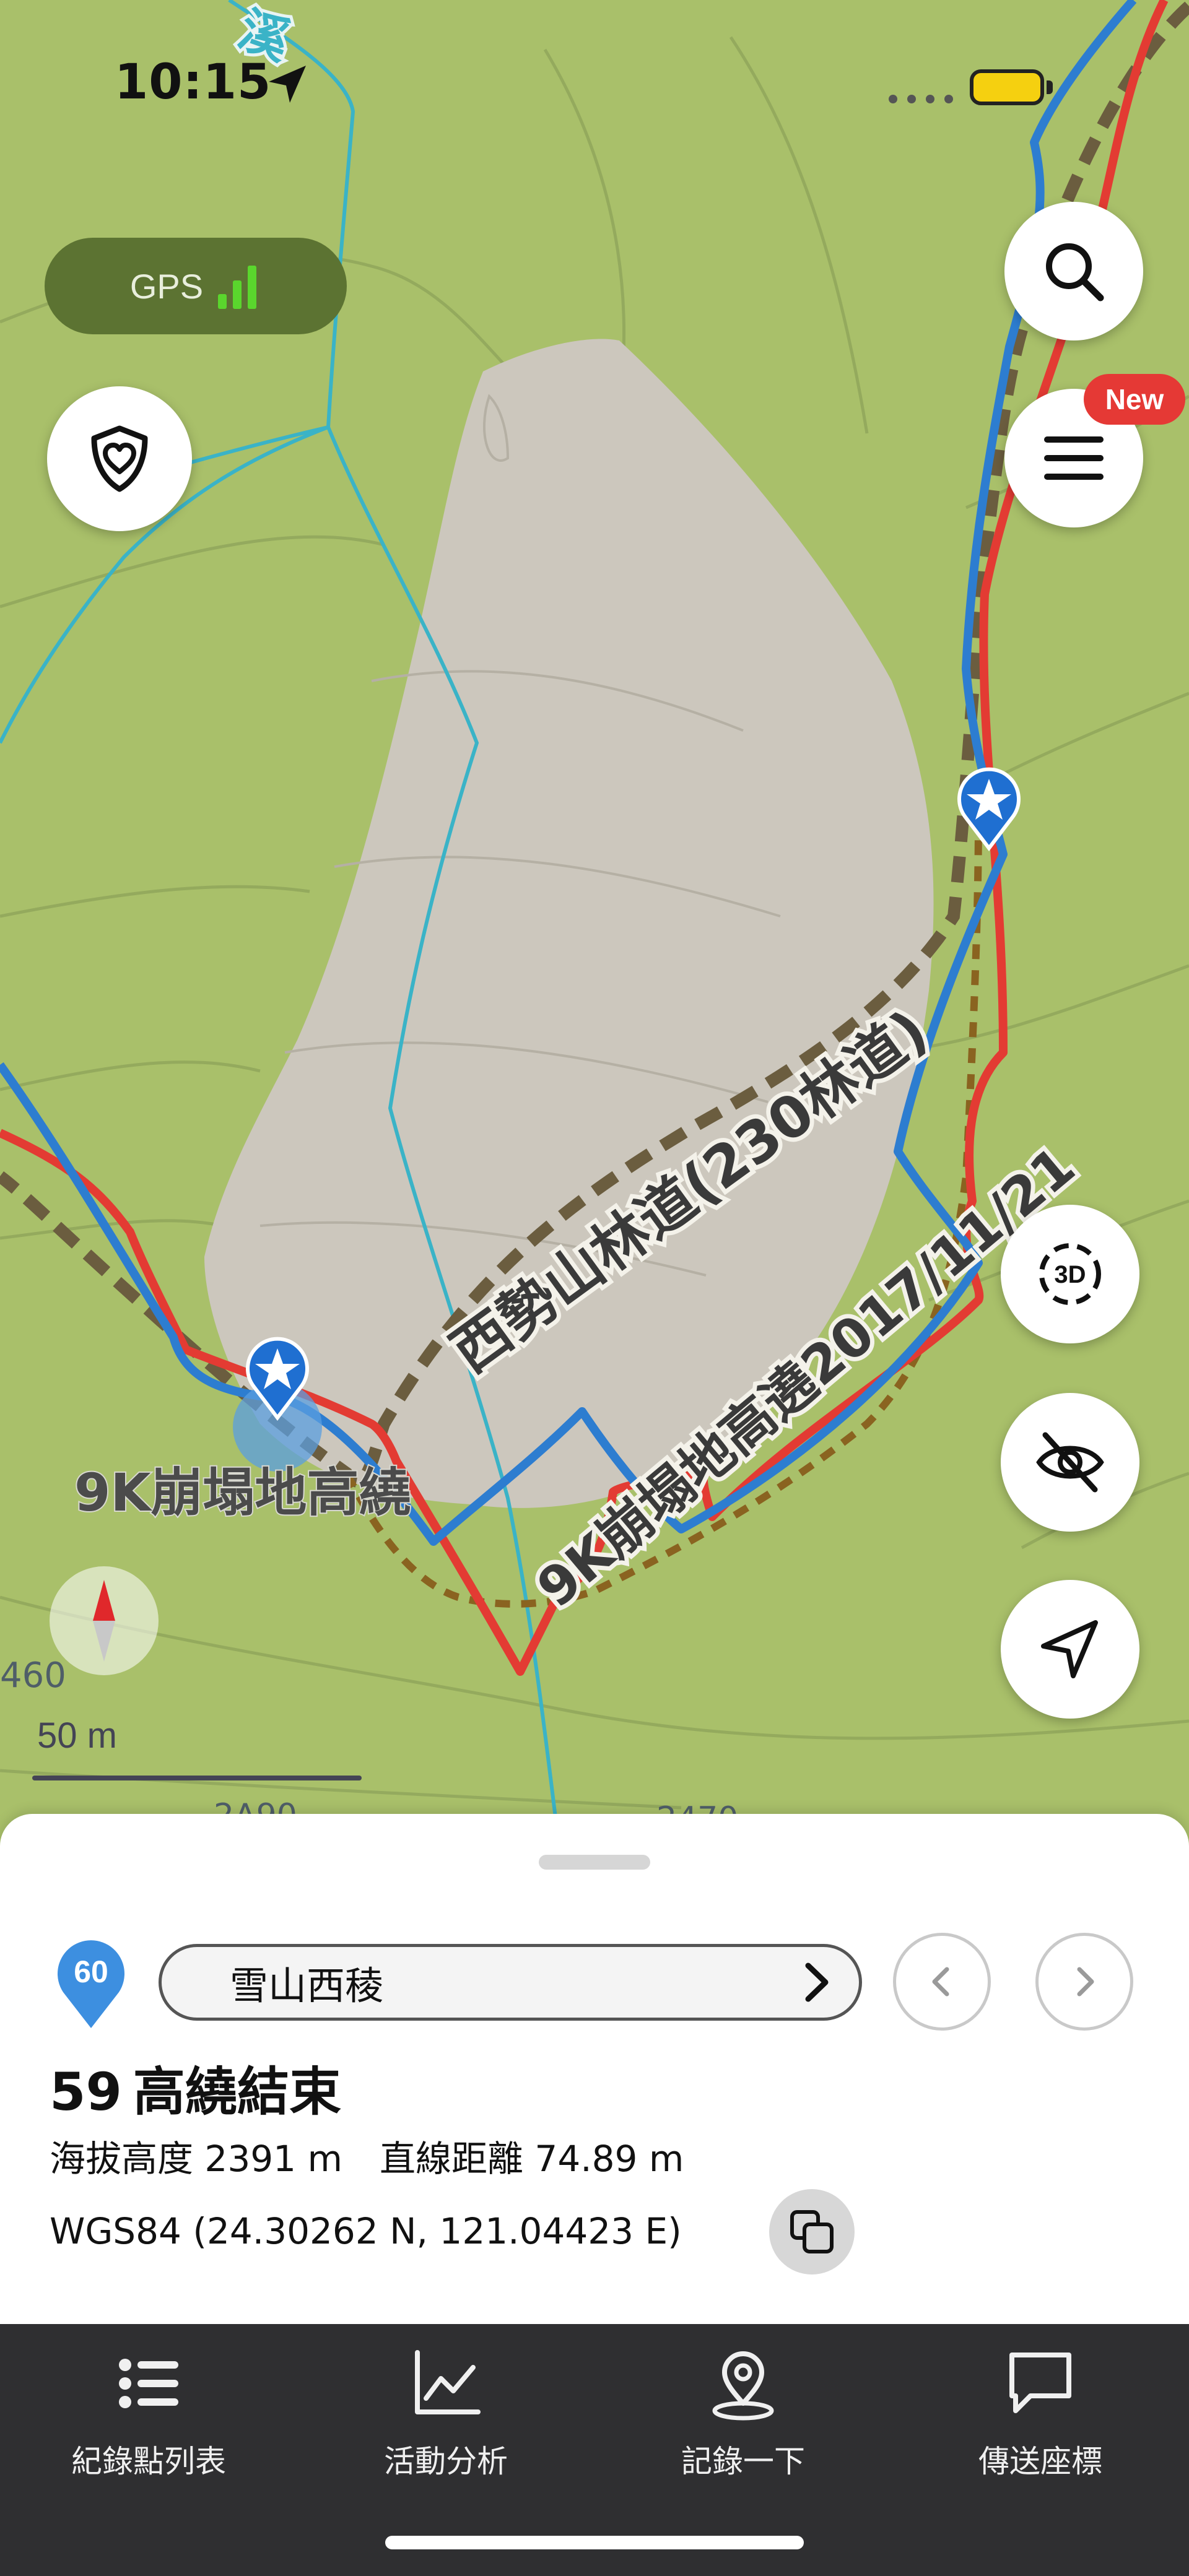 The image size is (1189, 2576). Describe the element at coordinates (921, 99) in the screenshot. I see `signal-dots-icon` at that location.